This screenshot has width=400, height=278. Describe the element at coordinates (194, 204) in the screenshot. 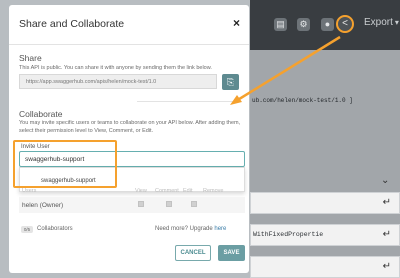

I see `edit-checkbox` at that location.